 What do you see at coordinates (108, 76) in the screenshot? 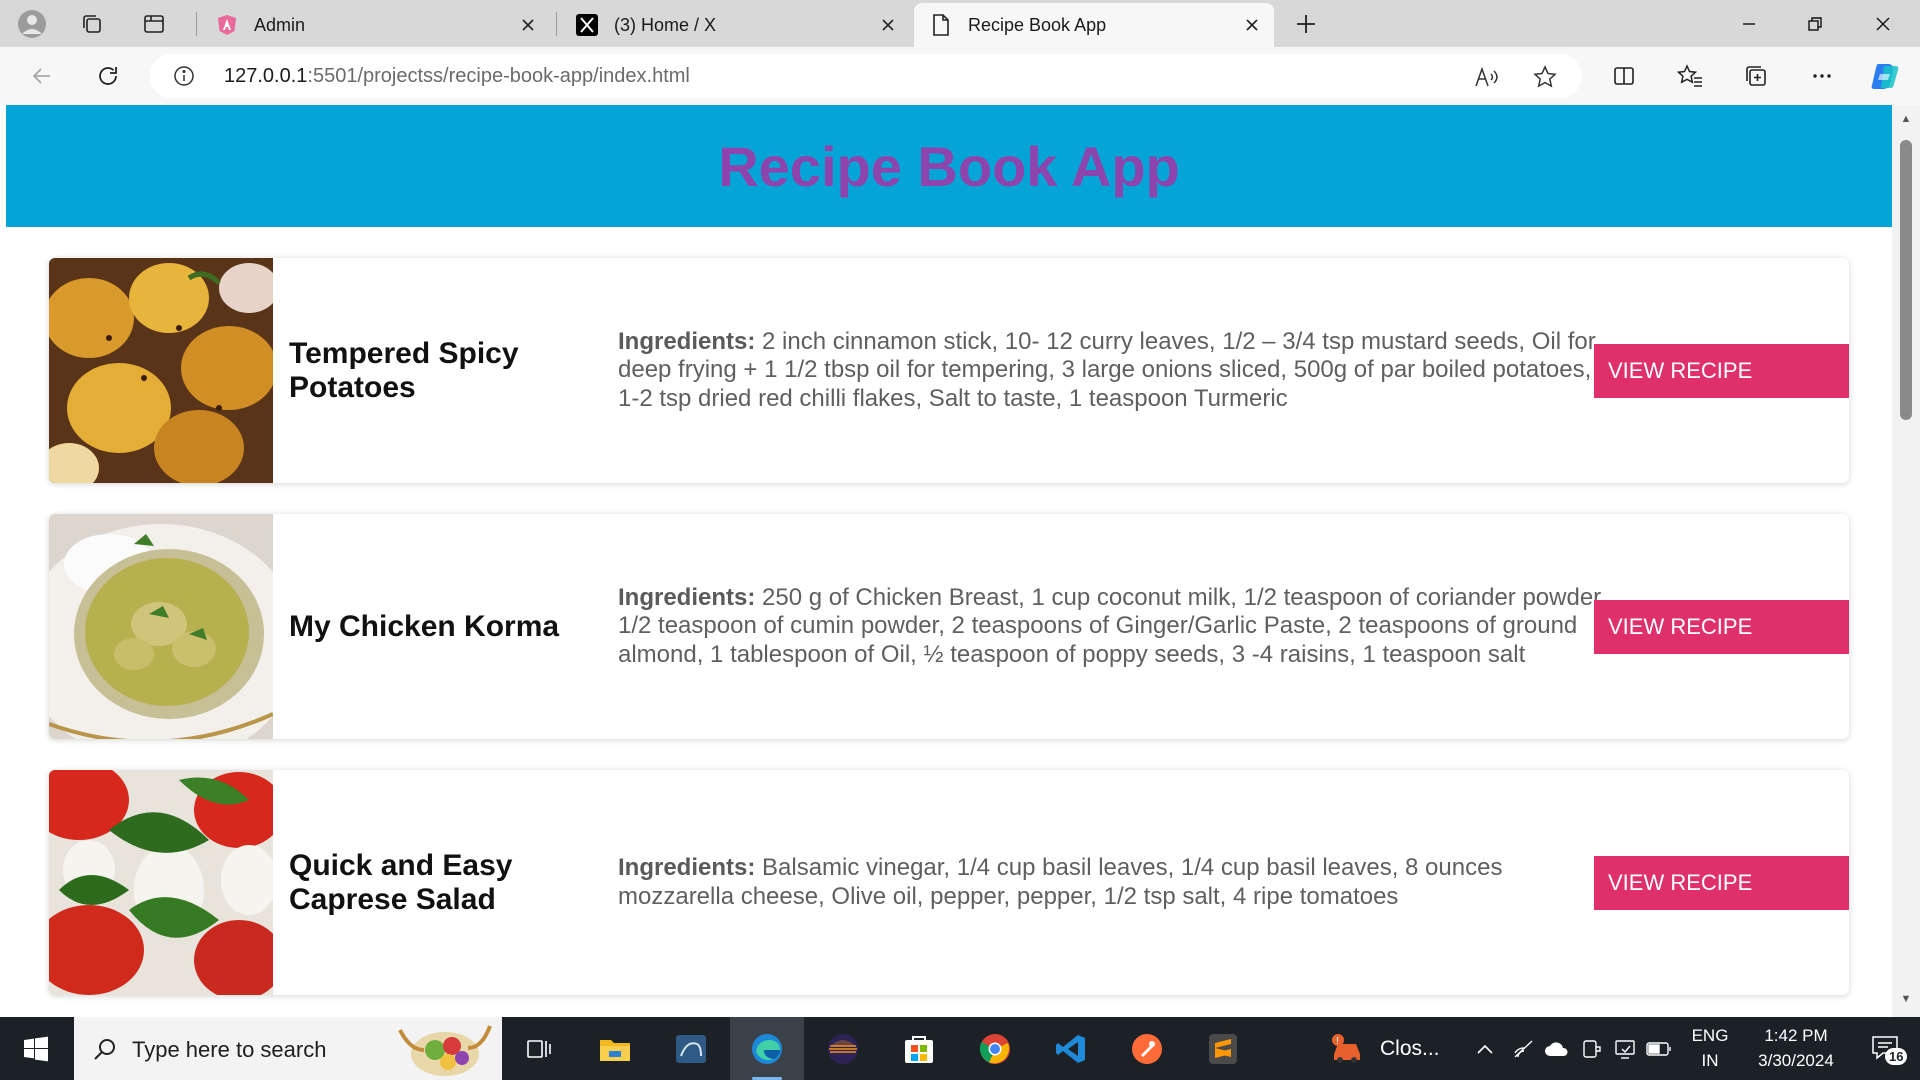
I see `refresh-button` at bounding box center [108, 76].